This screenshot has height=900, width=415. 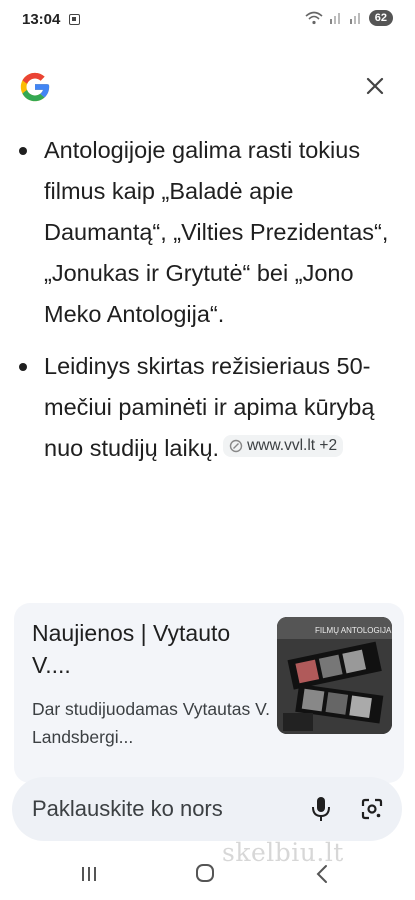 I want to click on system-nav-bar, so click(x=207, y=875).